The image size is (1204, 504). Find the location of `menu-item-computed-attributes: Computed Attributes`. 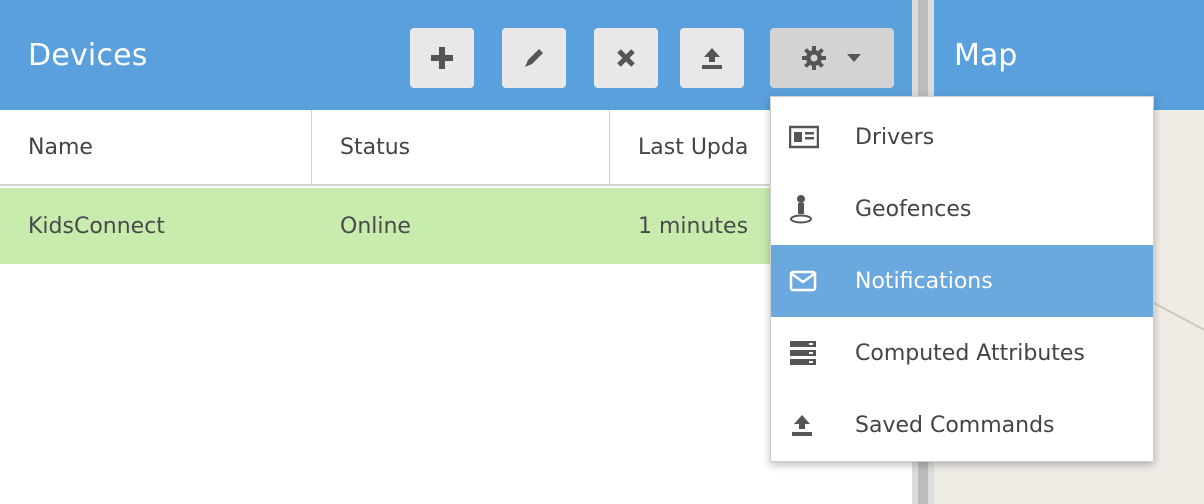

menu-item-computed-attributes: Computed Attributes is located at coordinates (962, 353).